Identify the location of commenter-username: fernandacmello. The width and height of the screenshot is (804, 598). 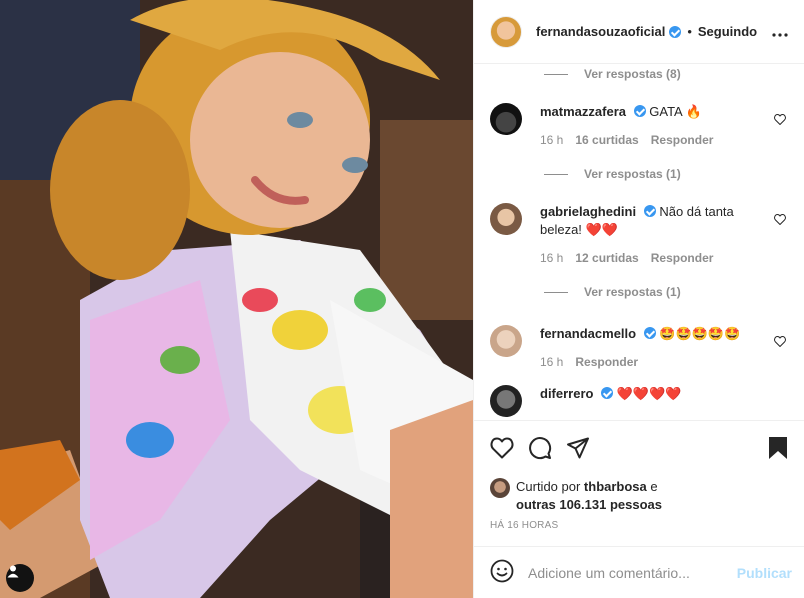
(588, 333).